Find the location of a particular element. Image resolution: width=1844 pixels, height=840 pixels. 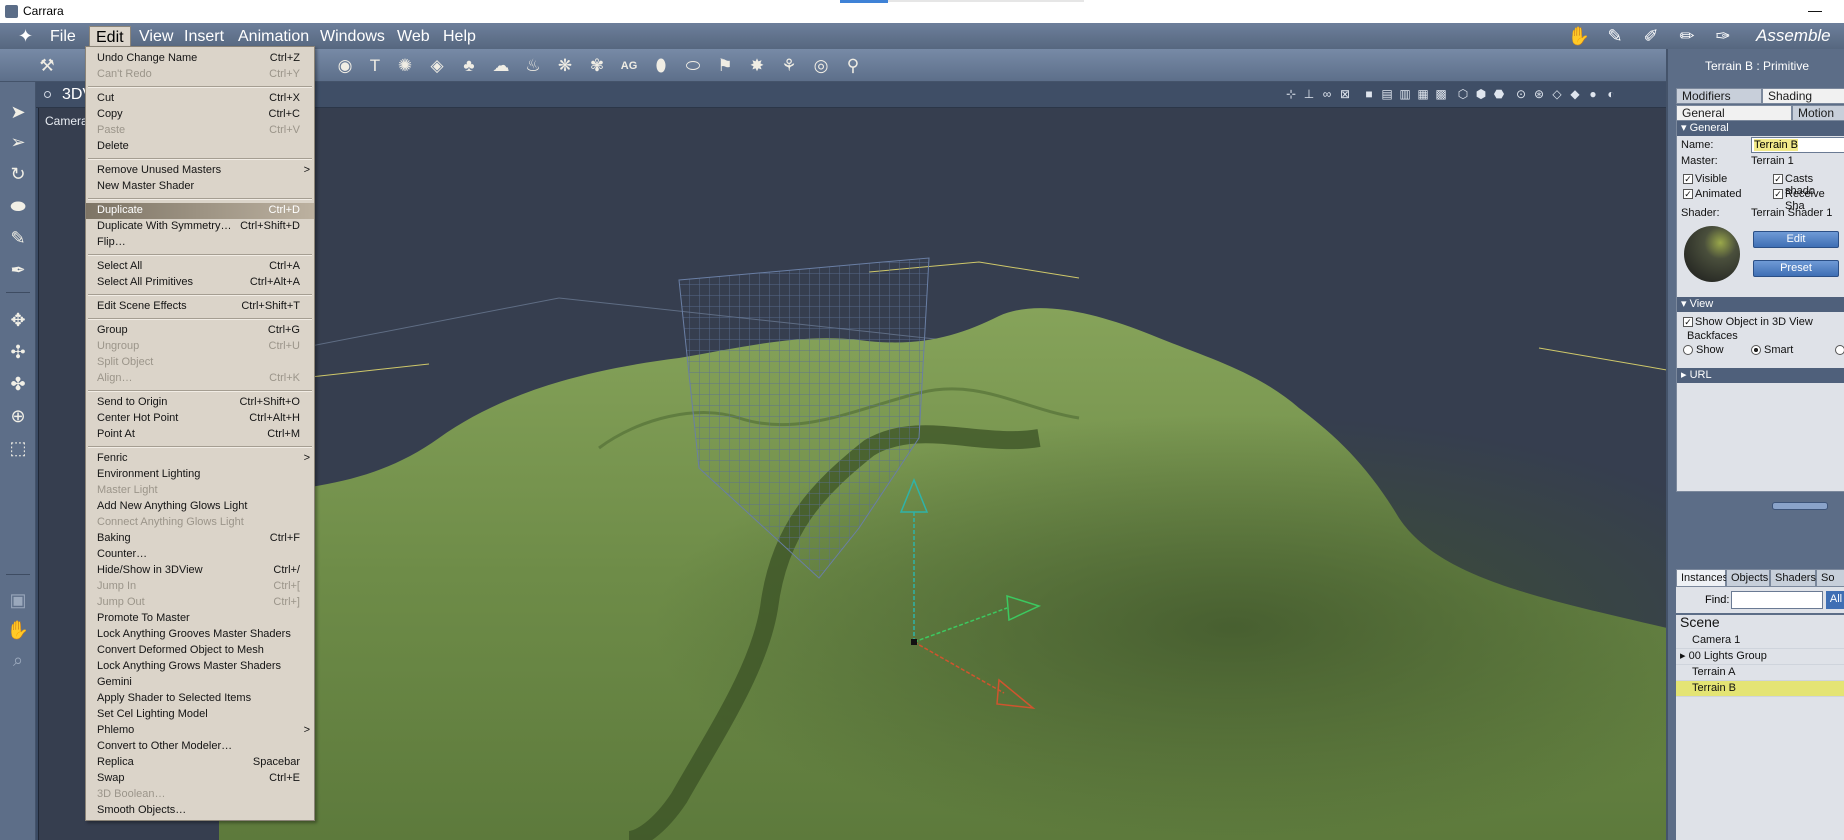

light-icon: ✸ is located at coordinates (757, 66).